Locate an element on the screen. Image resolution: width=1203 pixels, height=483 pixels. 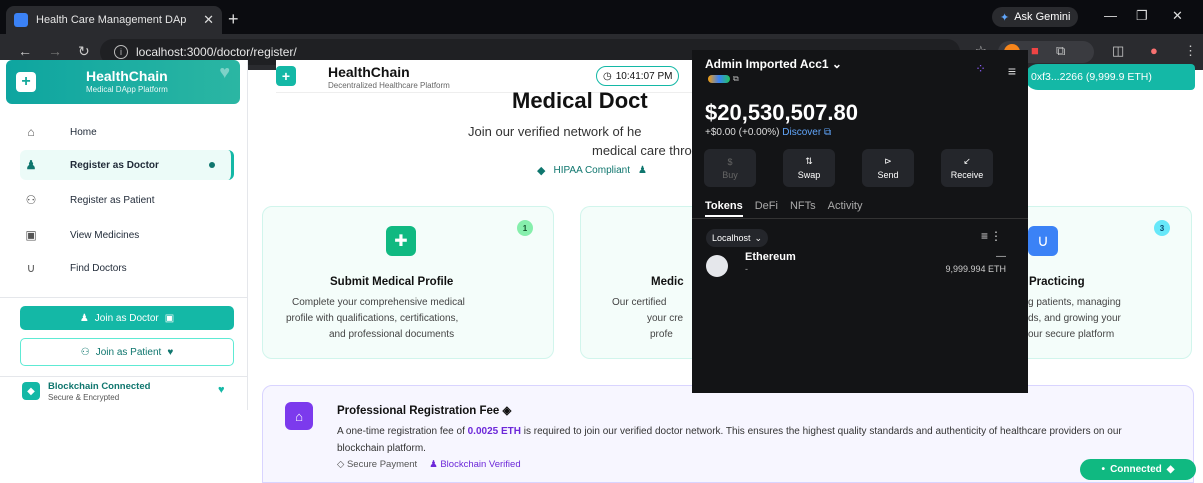
send-button: ⊳ Send is located at coordinates (888, 168).